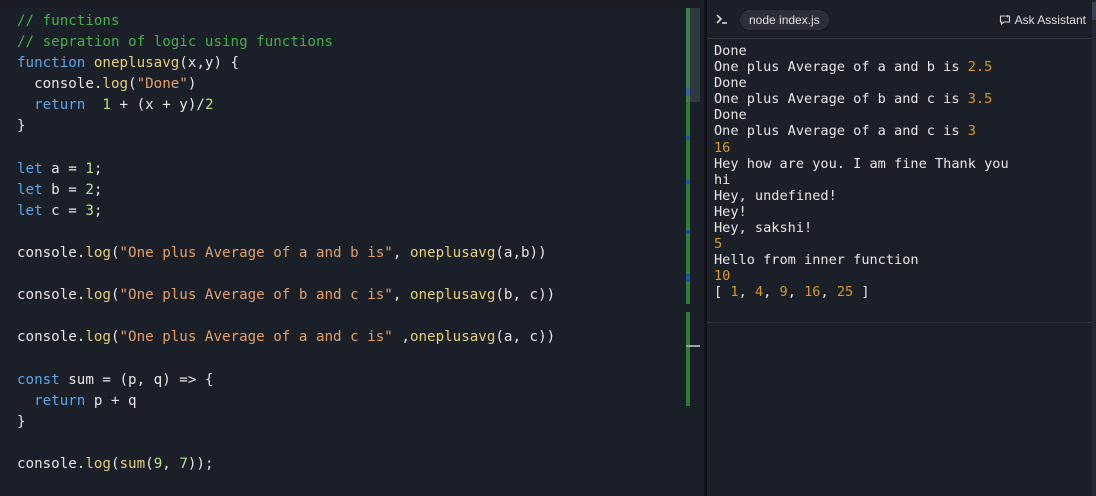 The height and width of the screenshot is (496, 1096). What do you see at coordinates (1050, 20) in the screenshot?
I see `ask-assistant-label: Ask Assistant` at bounding box center [1050, 20].